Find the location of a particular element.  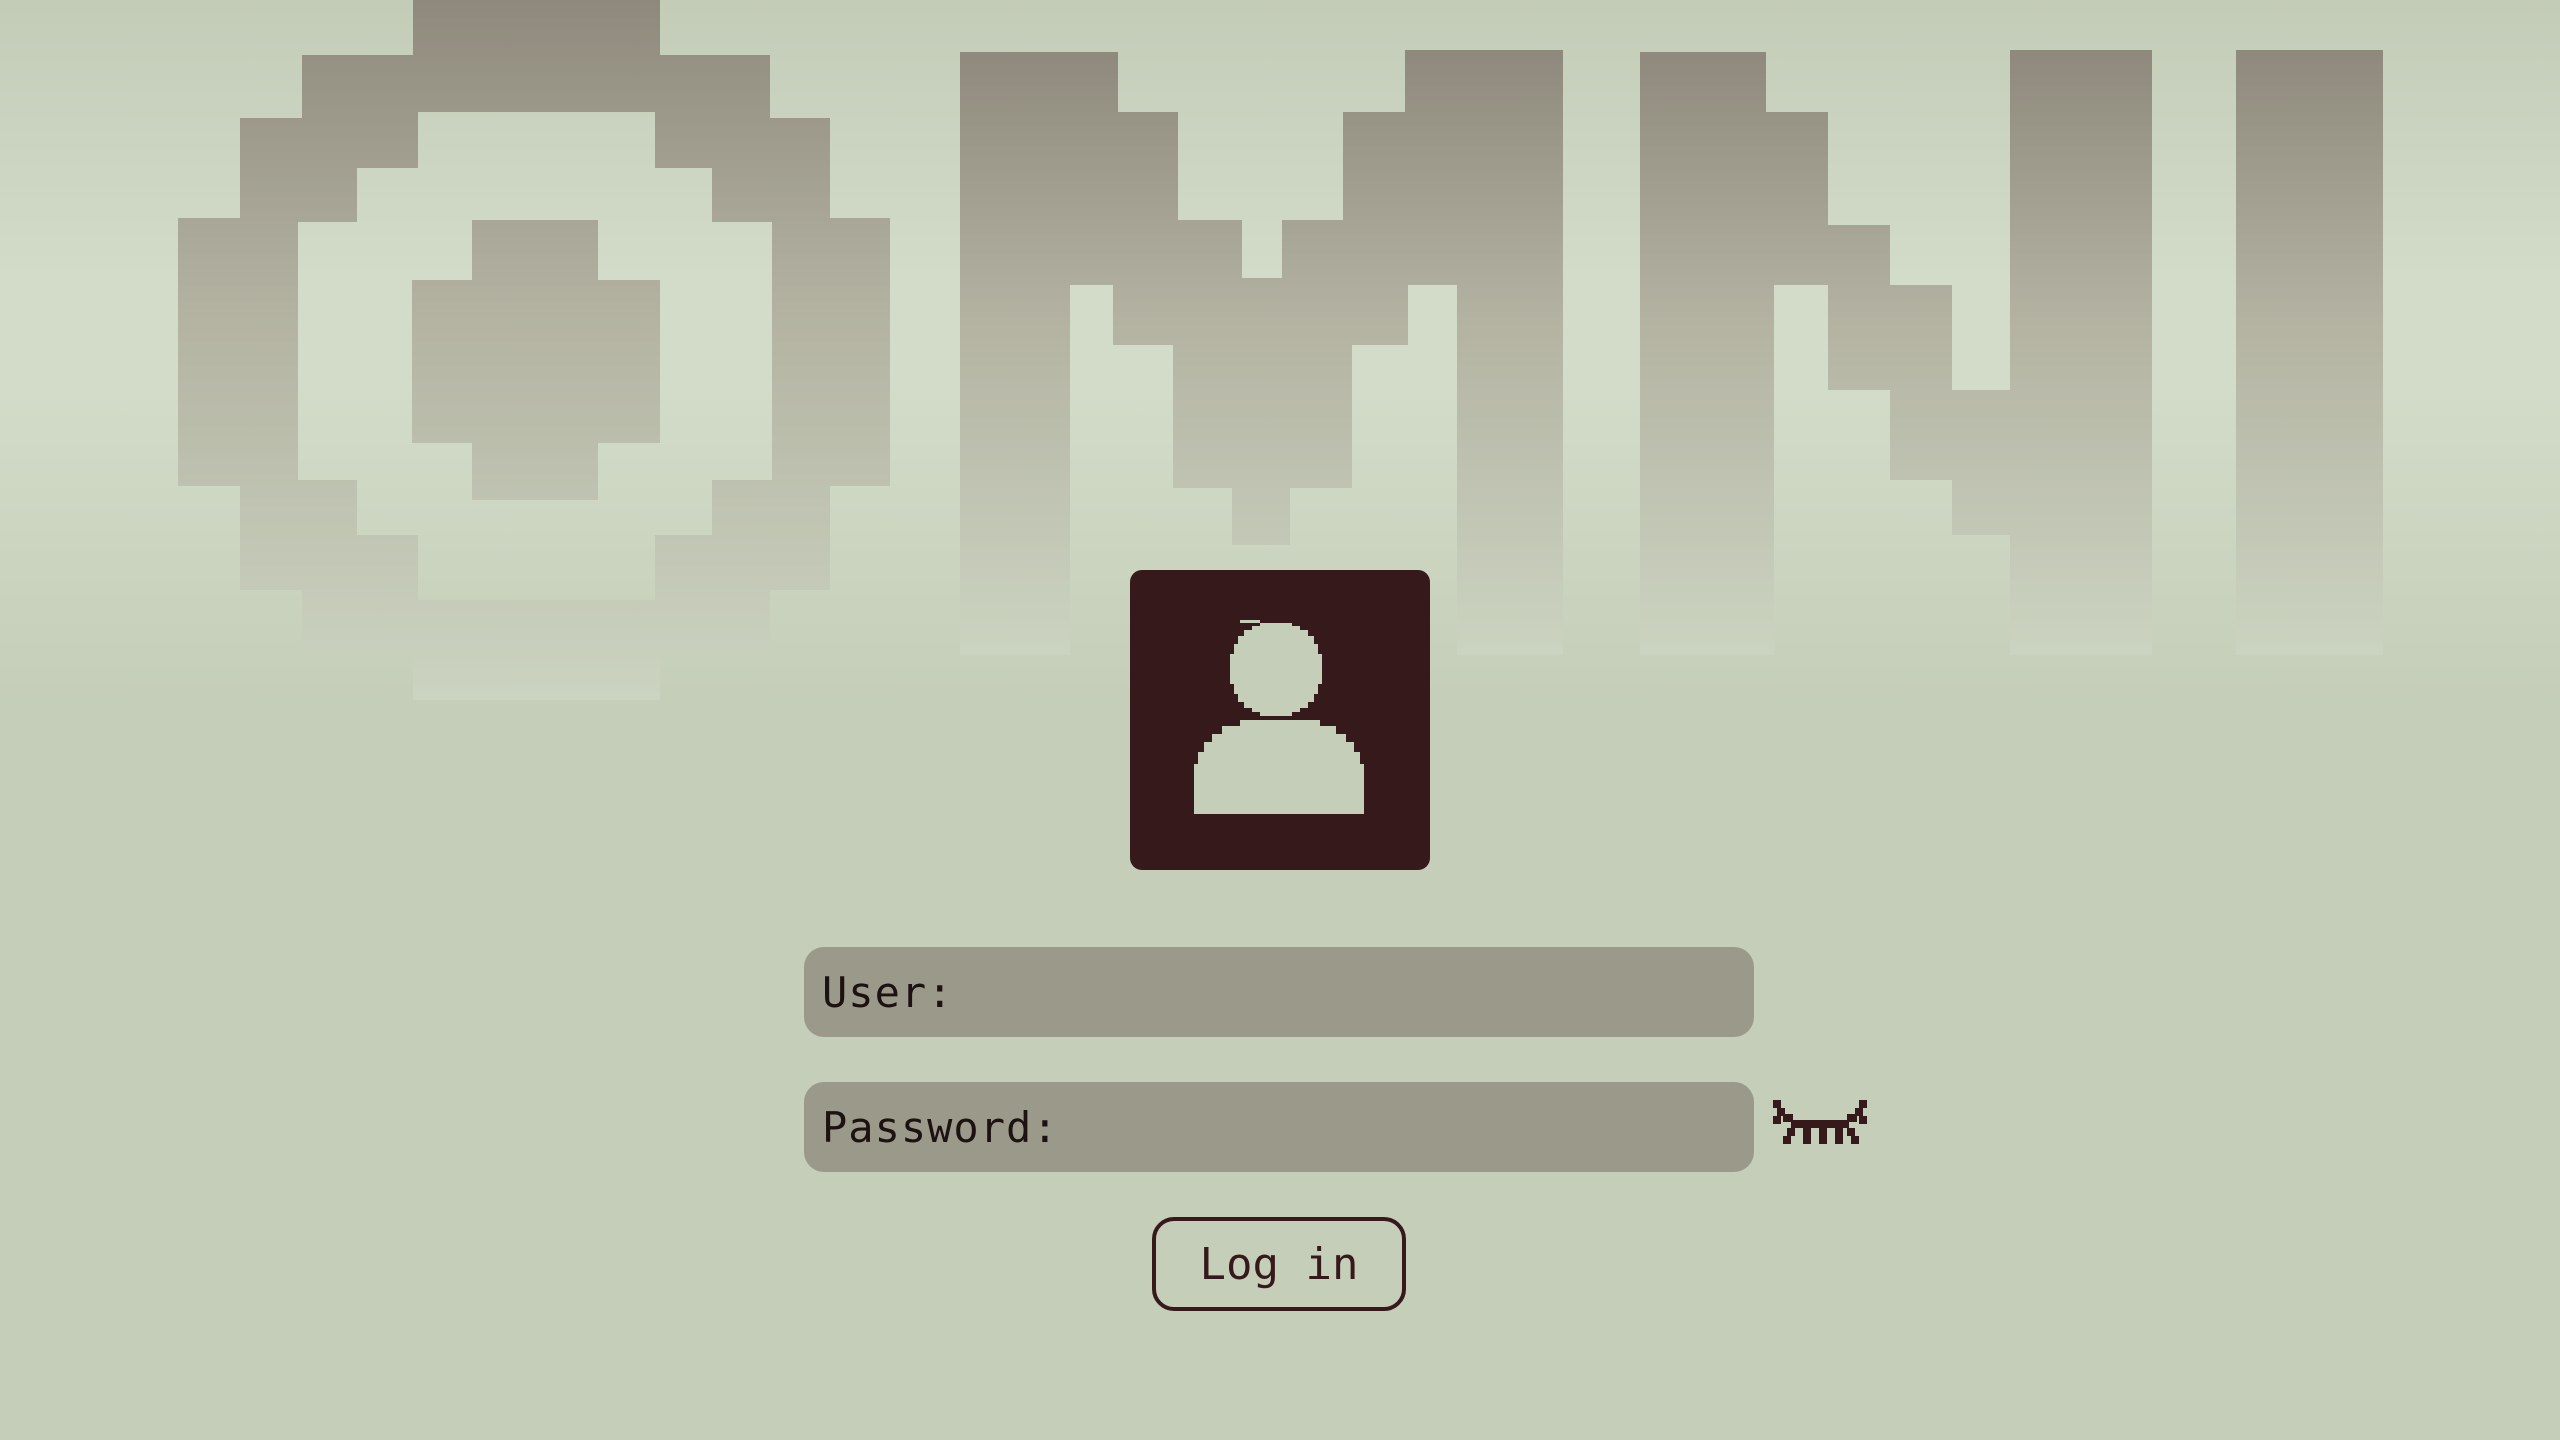

password-label: Password: is located at coordinates (940, 1127).